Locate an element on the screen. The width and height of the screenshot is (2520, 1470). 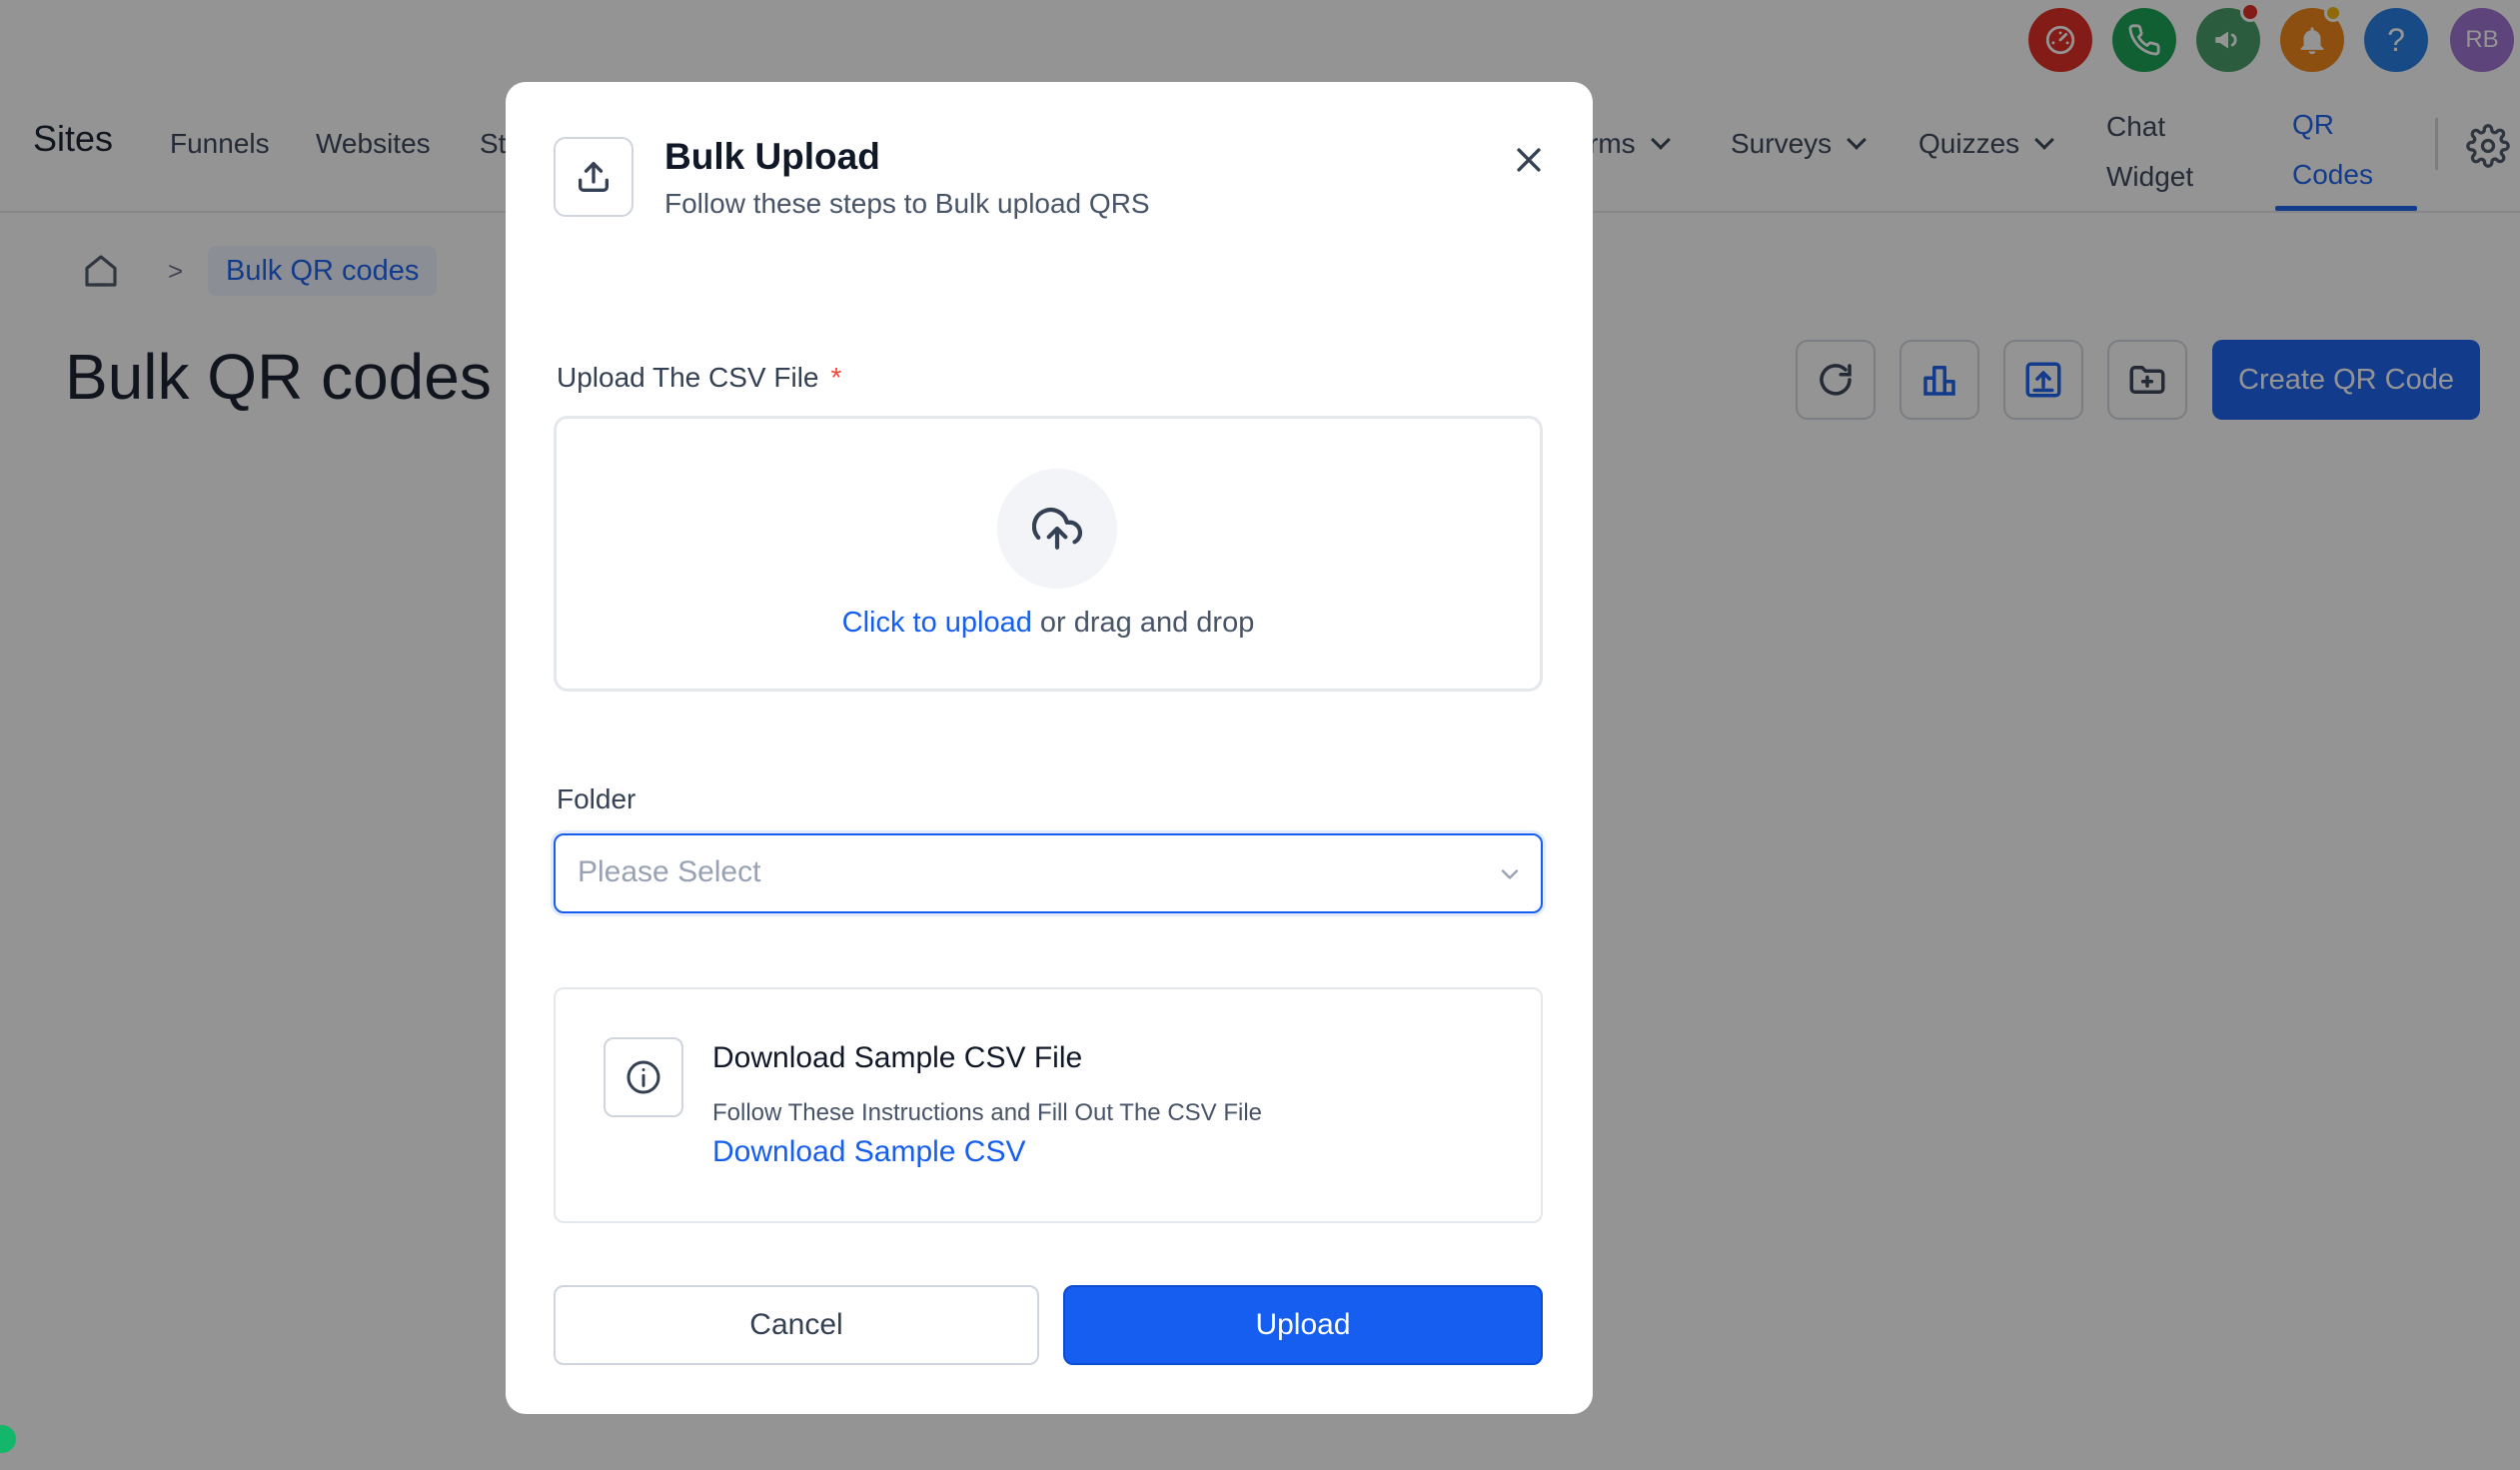
download-sample-csv-link: Download Sample CSV is located at coordinates (869, 1152).